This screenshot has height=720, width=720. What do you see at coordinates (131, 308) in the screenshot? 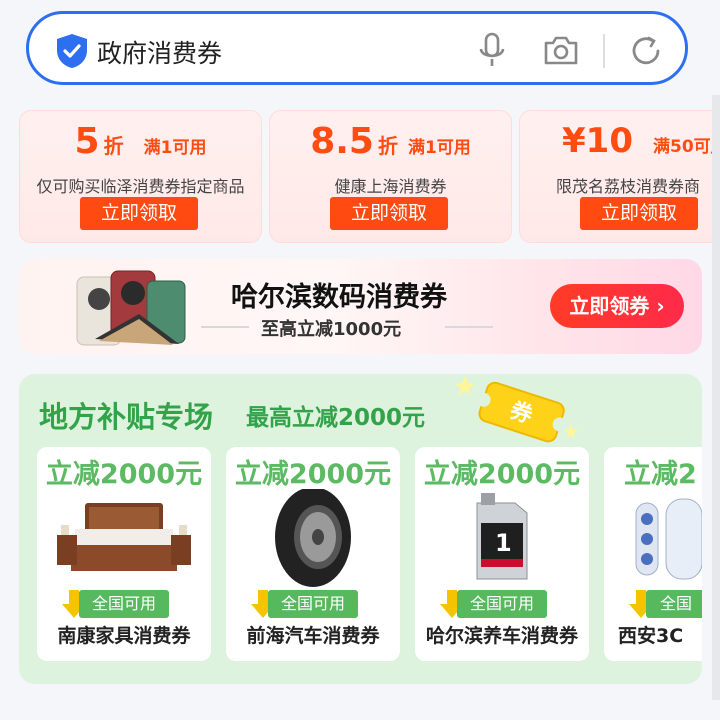
I see `phones-image` at bounding box center [131, 308].